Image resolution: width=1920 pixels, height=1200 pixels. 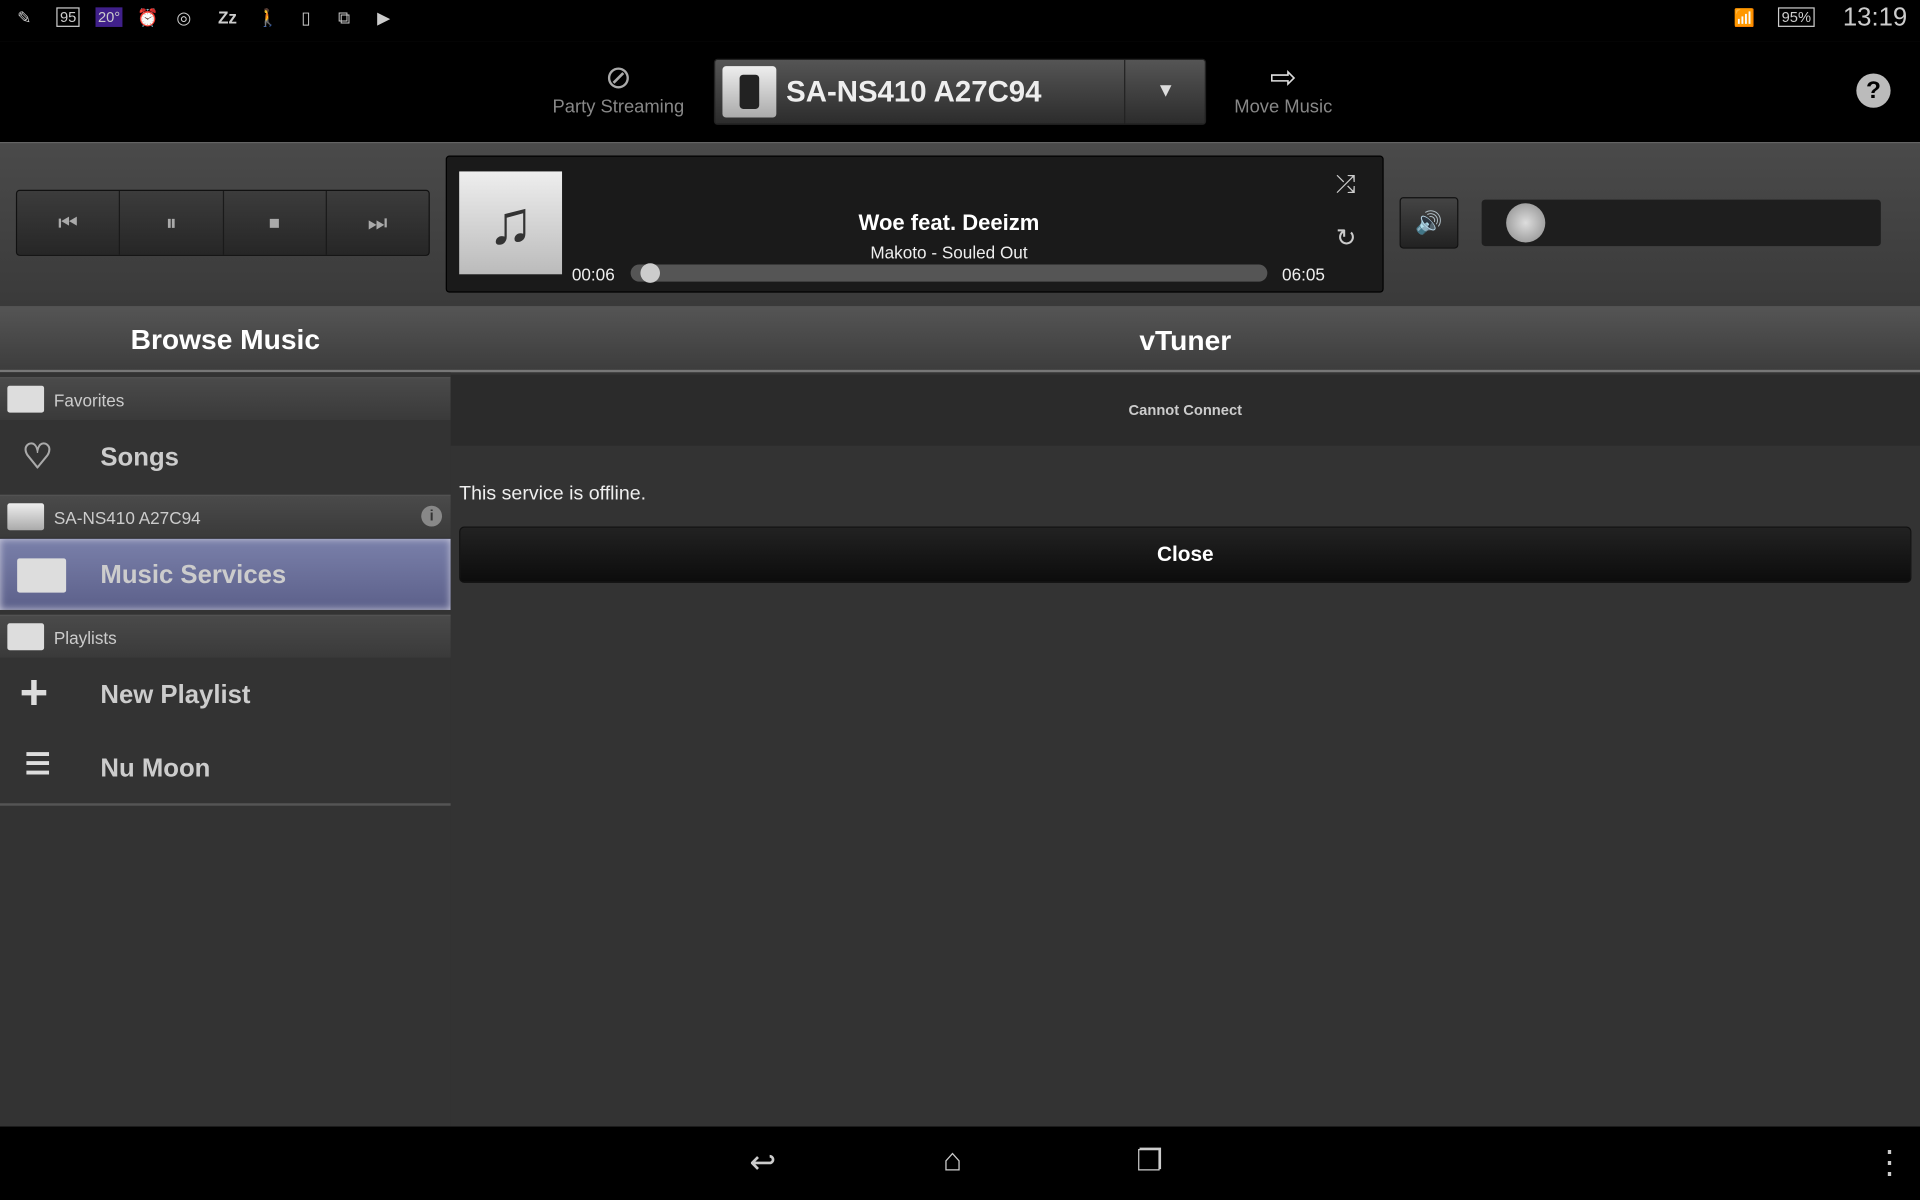 I want to click on sidebar-item-songs: ♡ Songs, so click(x=225, y=456).